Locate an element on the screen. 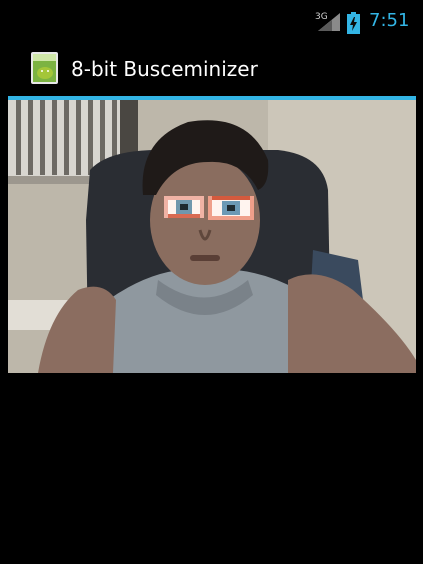  signal-bars-icon is located at coordinates (329, 22).